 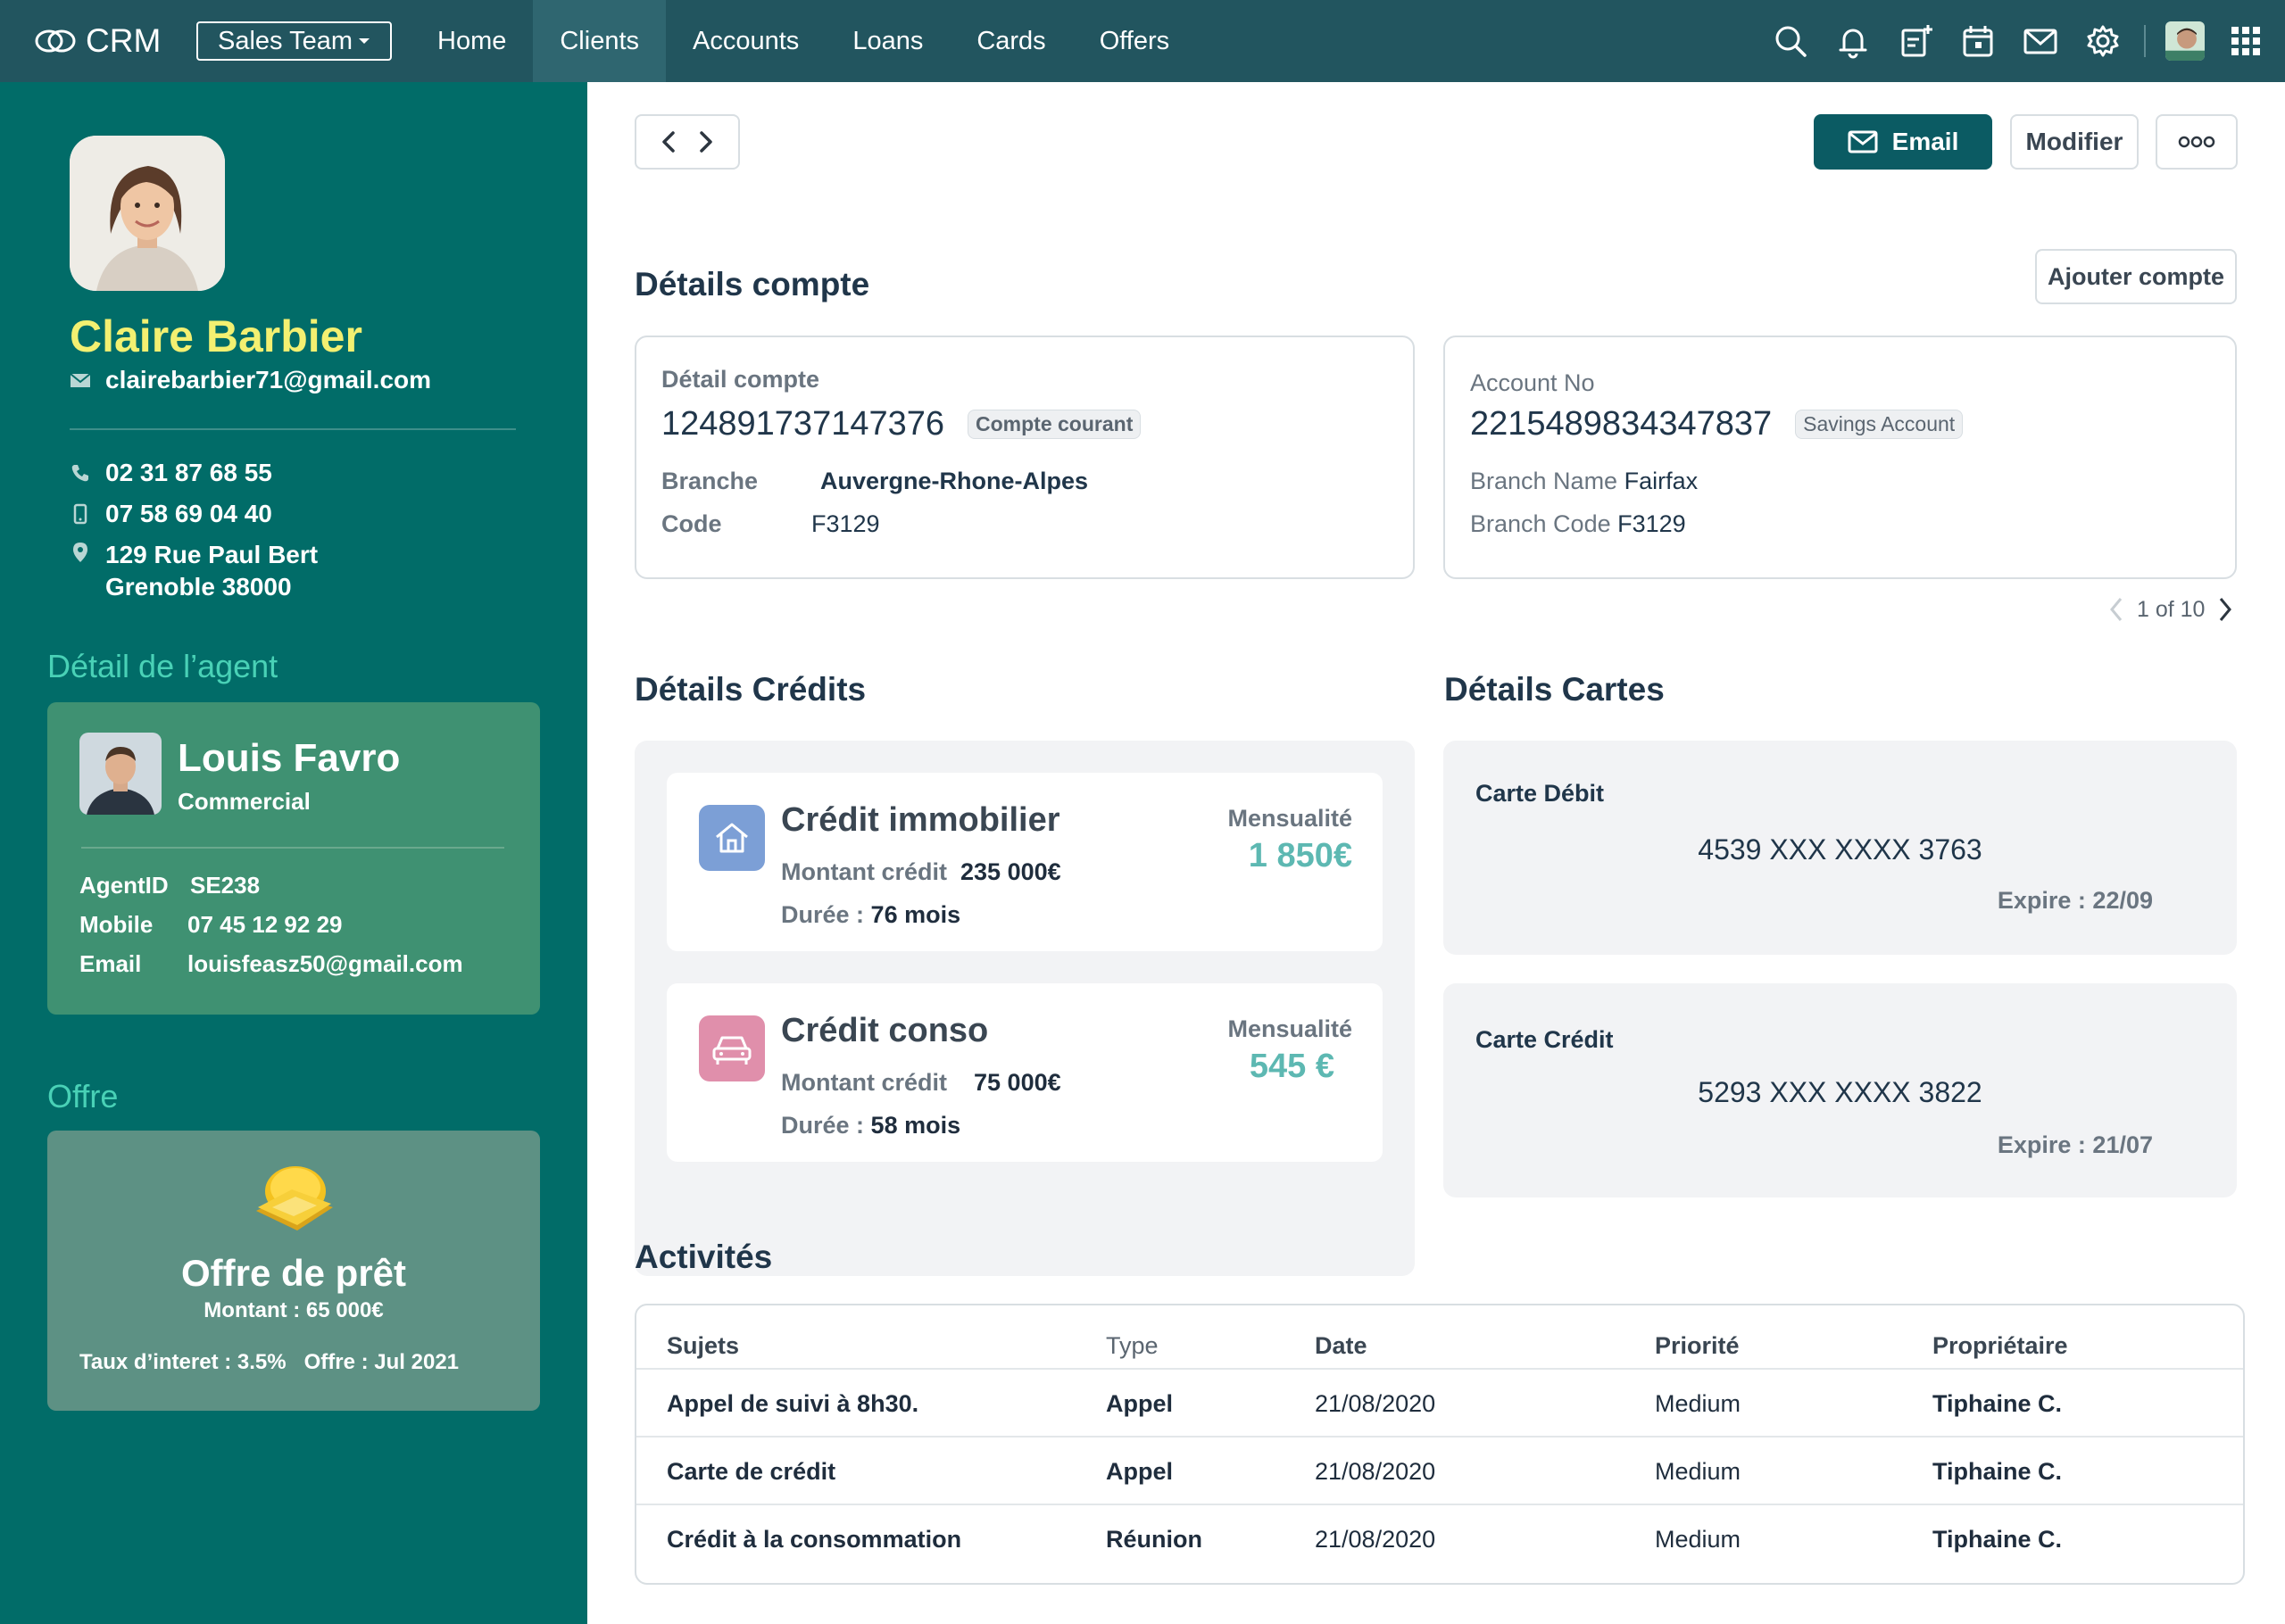 What do you see at coordinates (188, 513) in the screenshot?
I see `client-mobile: 07 58 69 04 40` at bounding box center [188, 513].